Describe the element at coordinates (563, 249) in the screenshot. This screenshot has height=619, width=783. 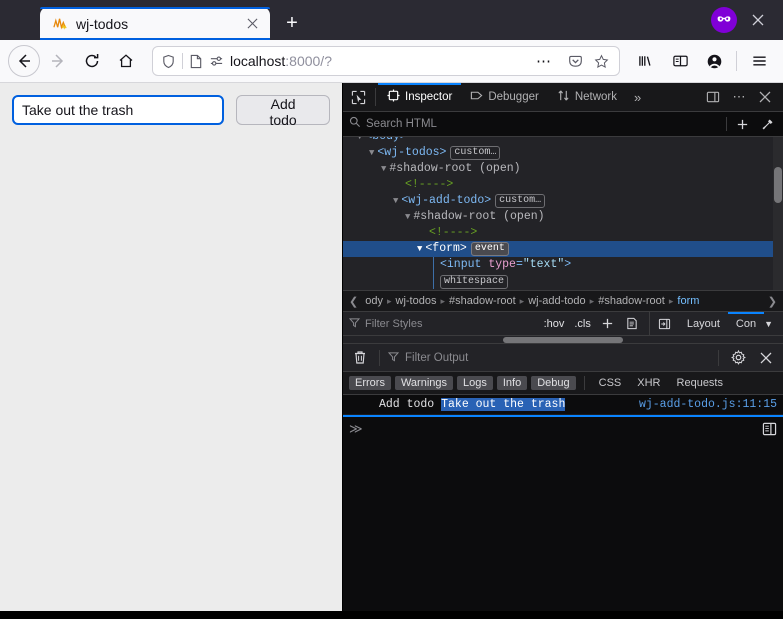
I see `dom-row-selected: ▼ <form> event` at that location.